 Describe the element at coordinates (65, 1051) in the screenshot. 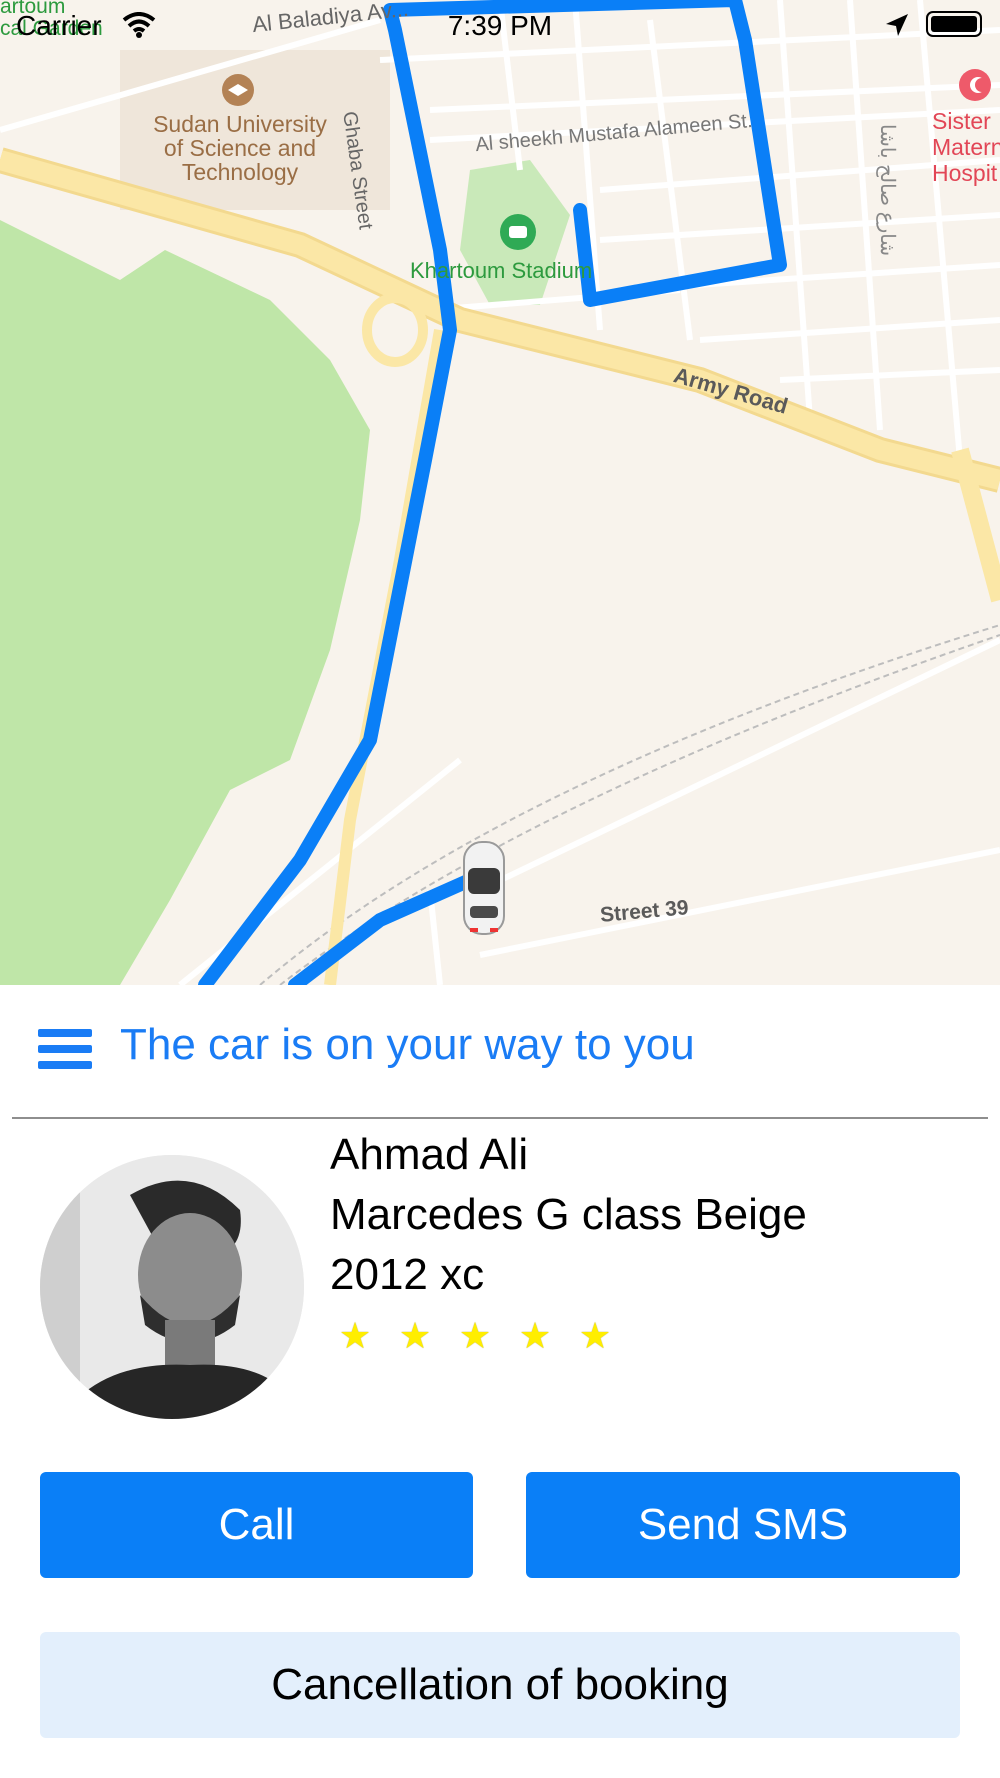

I see `hamburger-icon` at that location.